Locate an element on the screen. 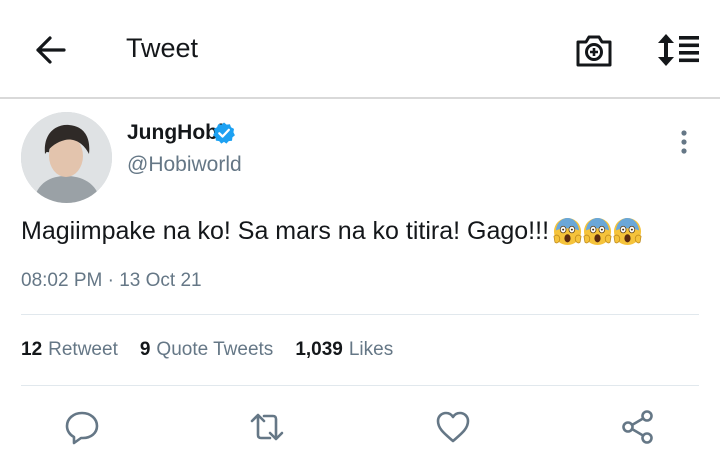  stat-label: Quote Tweets is located at coordinates (215, 349).